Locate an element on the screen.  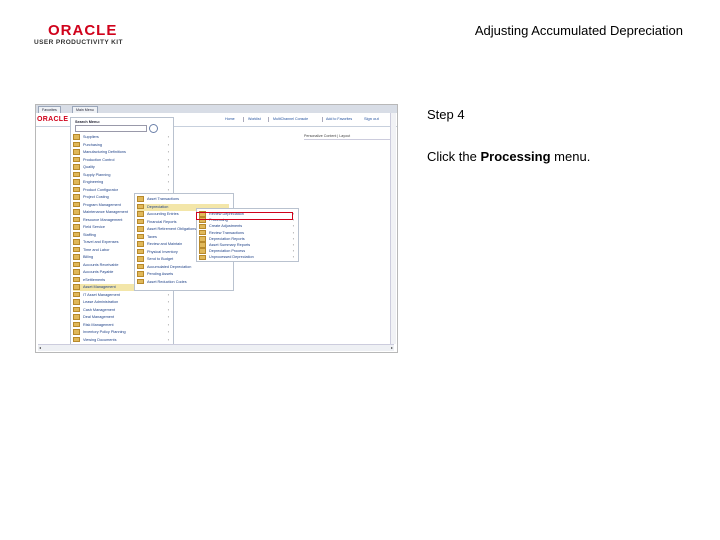
submenu-item-label: Physical Inventory is located at coordinates (162, 251).